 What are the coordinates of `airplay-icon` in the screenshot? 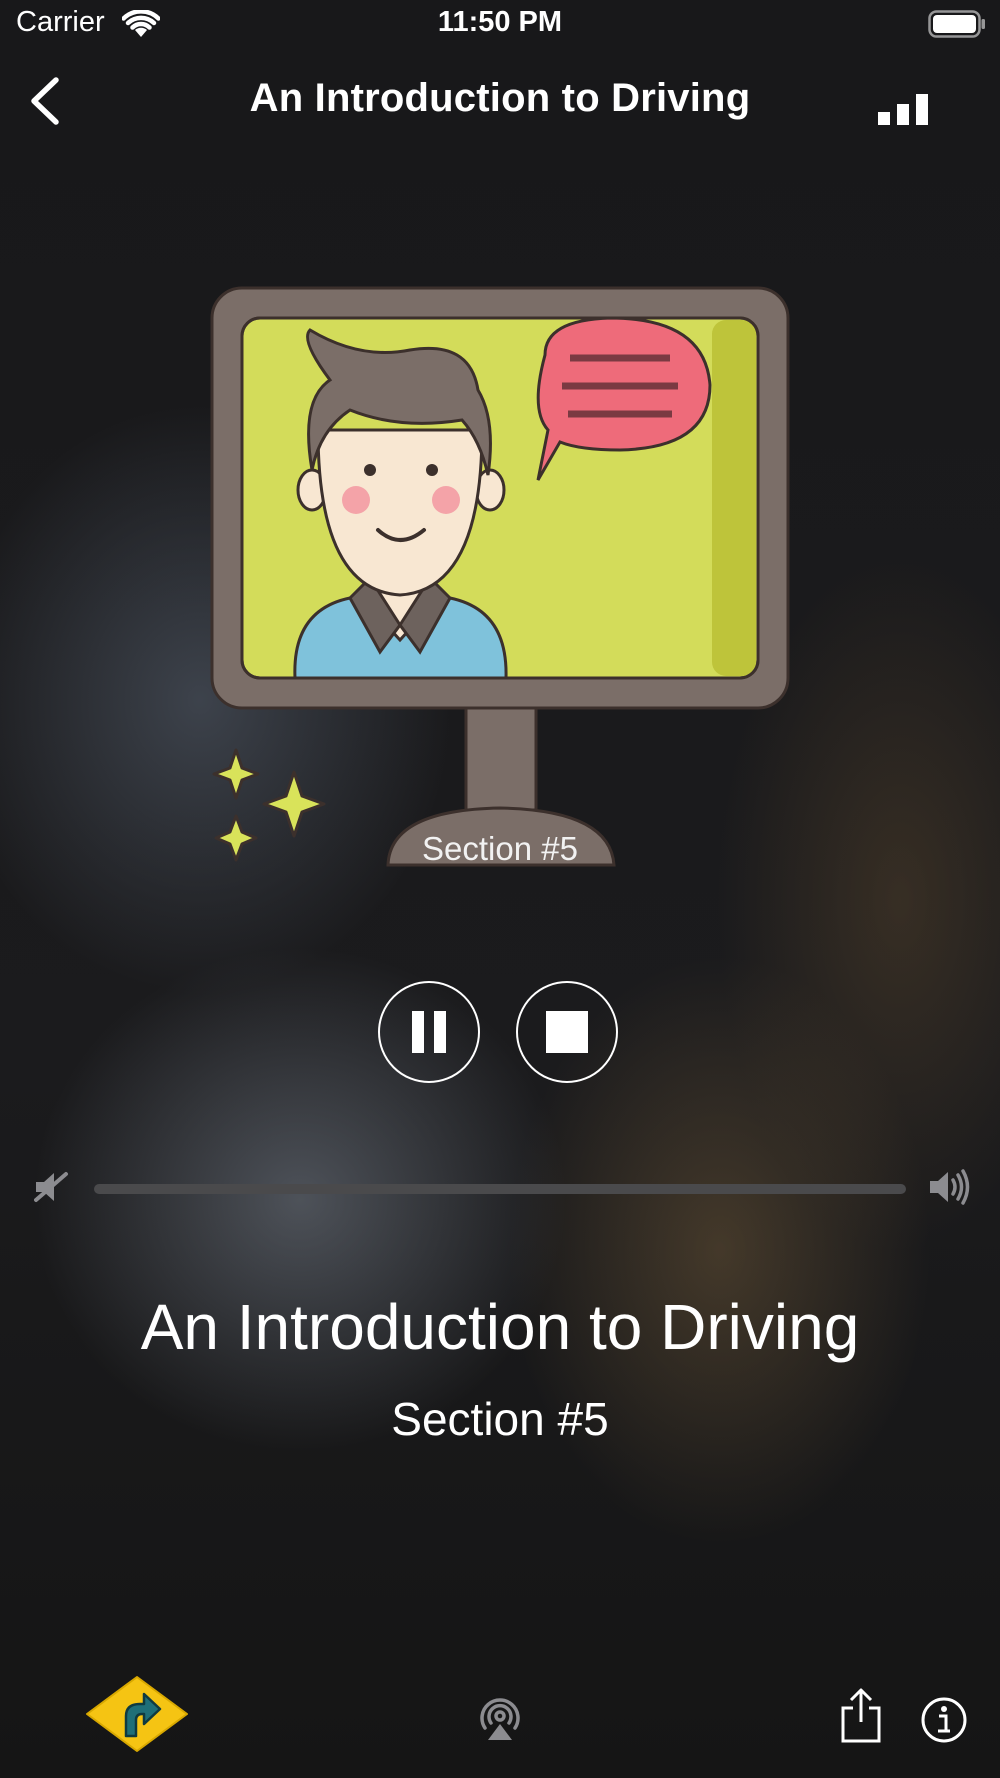 It's located at (500, 1718).